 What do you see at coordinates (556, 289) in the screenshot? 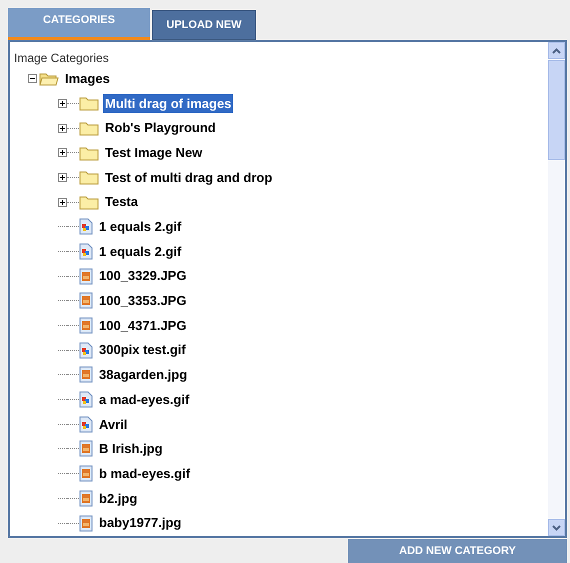
I see `scrollbar` at bounding box center [556, 289].